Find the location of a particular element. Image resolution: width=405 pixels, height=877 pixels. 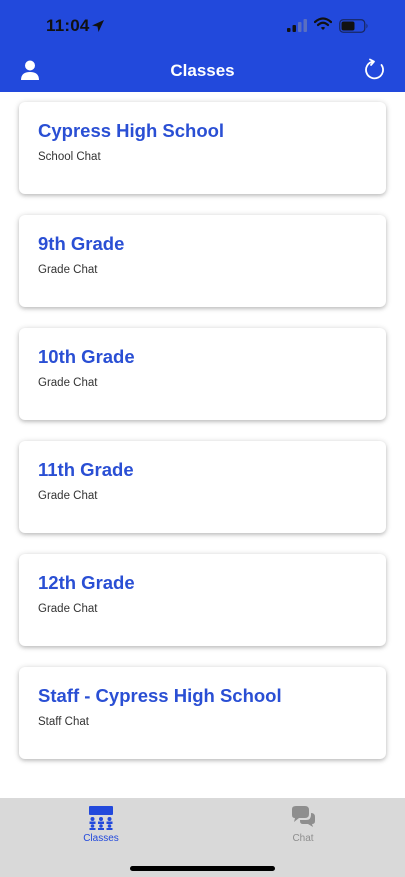

class-title: Staff - Cypress High School is located at coordinates (160, 695).